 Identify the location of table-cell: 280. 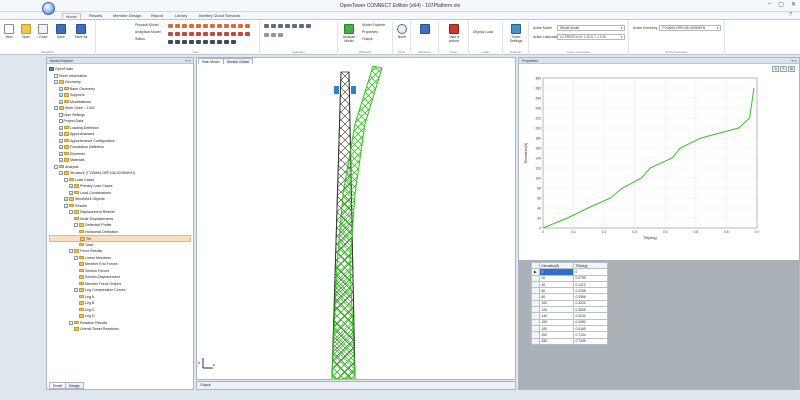
(556, 341).